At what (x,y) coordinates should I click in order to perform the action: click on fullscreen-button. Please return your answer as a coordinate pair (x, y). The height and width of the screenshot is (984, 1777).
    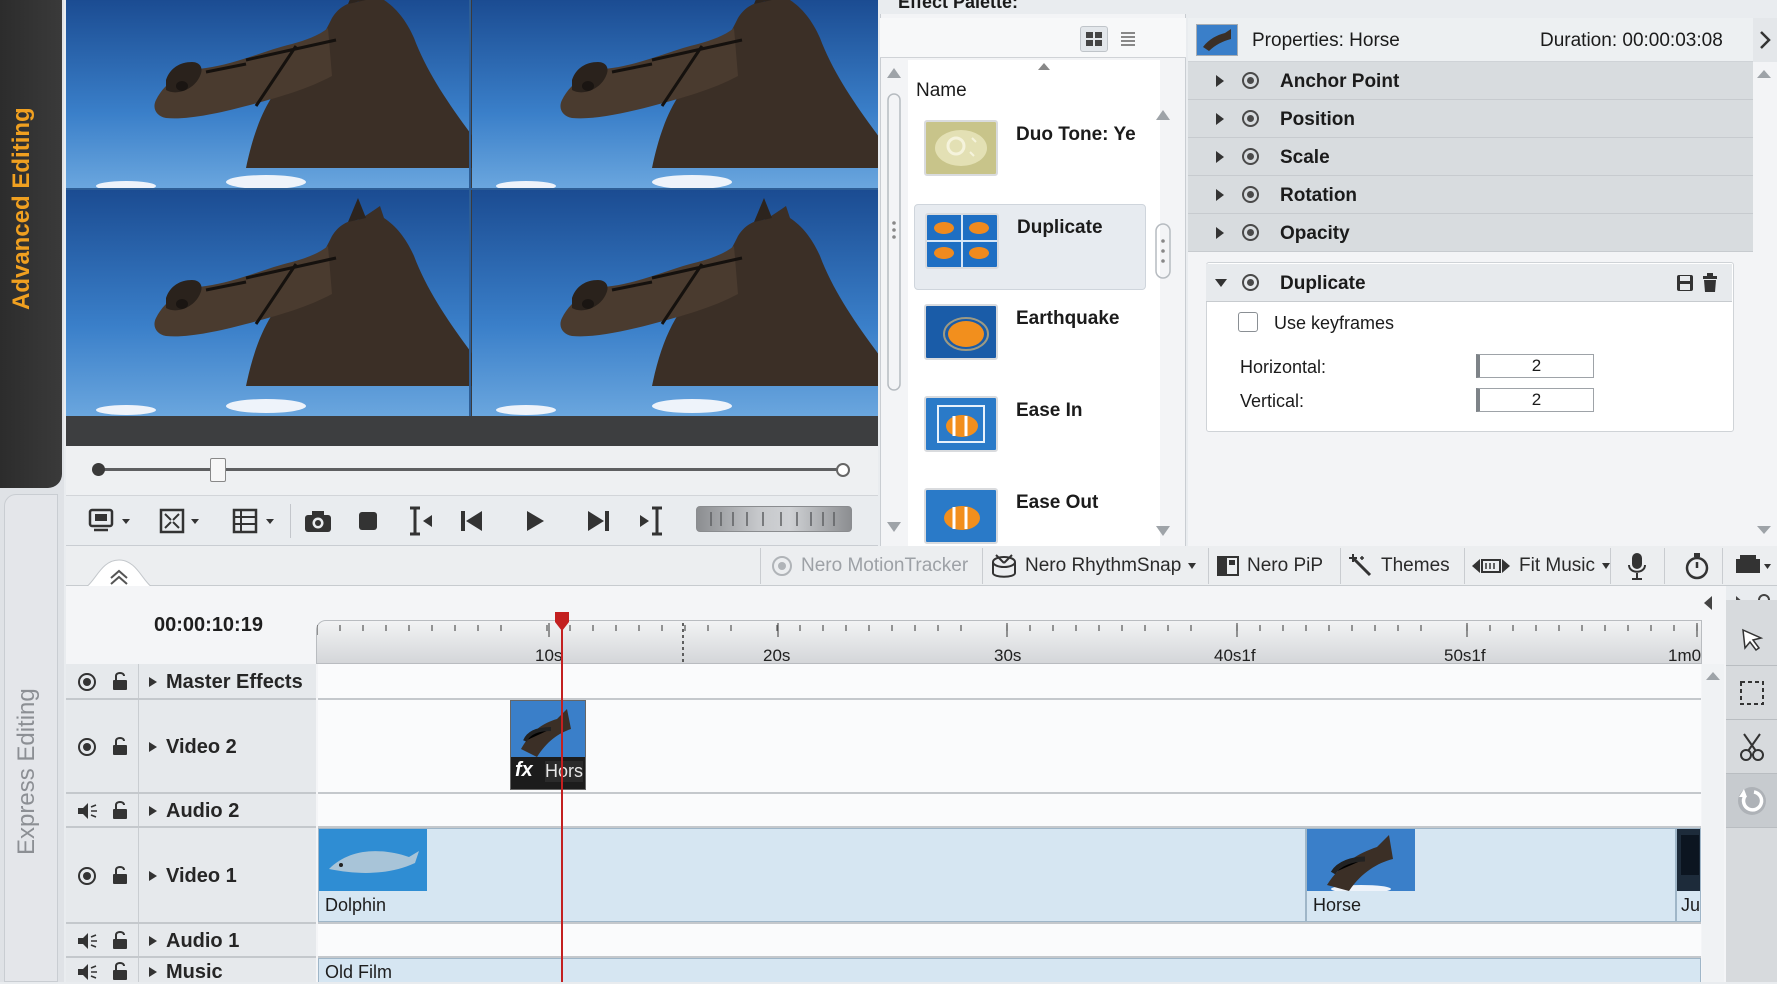
    Looking at the image, I should click on (182, 521).